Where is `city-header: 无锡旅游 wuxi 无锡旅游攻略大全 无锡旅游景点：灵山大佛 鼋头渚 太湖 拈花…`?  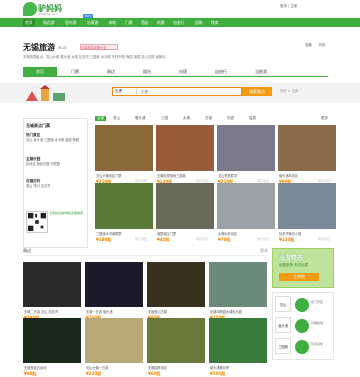
city-header: 无锡旅游 wuxi 无锡旅游攻略大全 无锡旅游景点：灵山大佛 鼋头渚 太湖 拈花… is located at coordinates (178, 51).